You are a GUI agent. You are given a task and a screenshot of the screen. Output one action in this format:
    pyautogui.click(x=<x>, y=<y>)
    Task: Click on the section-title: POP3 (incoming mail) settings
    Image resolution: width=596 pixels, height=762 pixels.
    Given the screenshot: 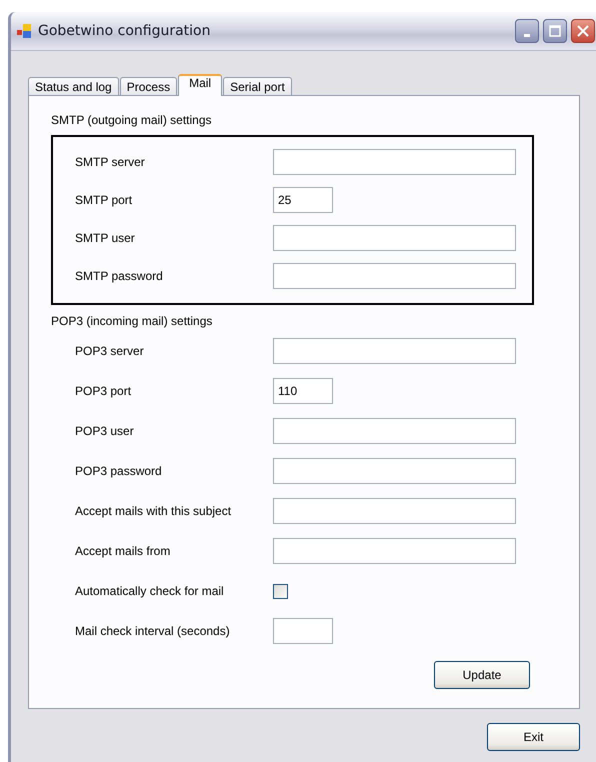 What is the action you would take?
    pyautogui.click(x=131, y=321)
    